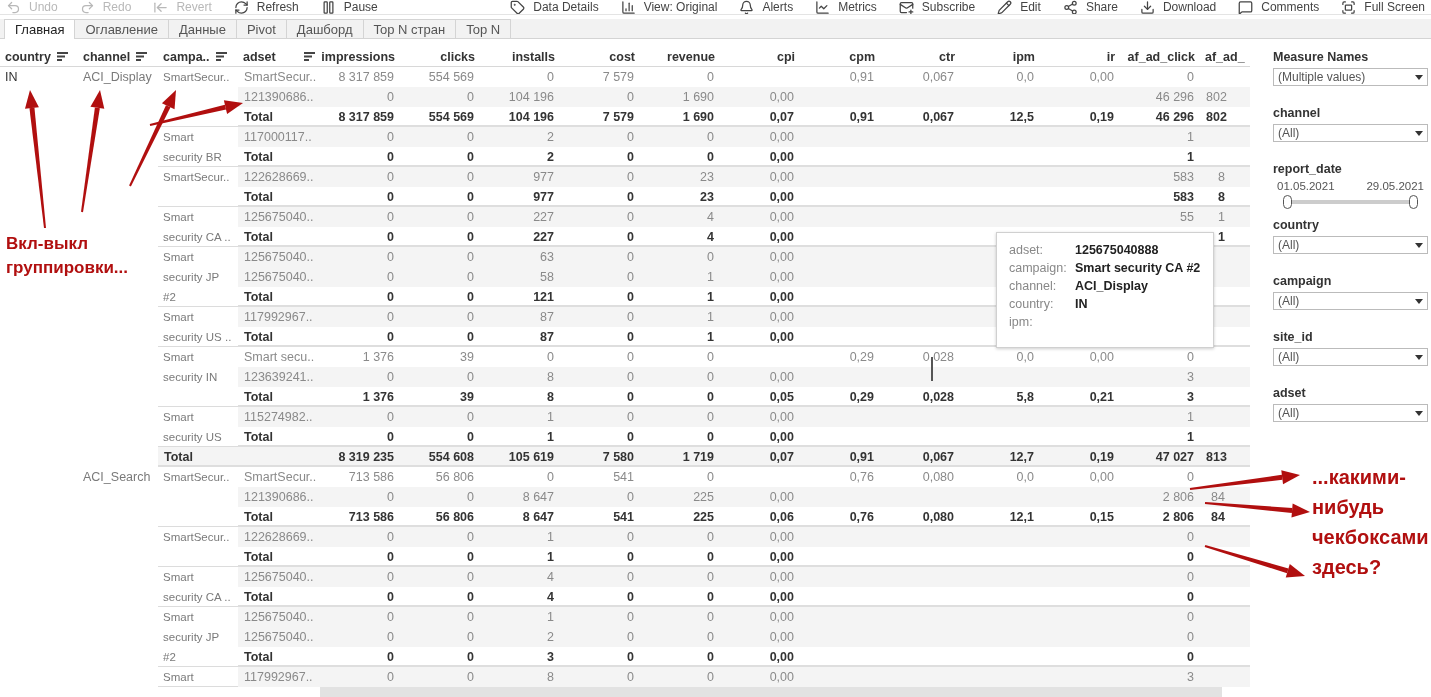 Image resolution: width=1431 pixels, height=697 pixels. What do you see at coordinates (28, 56) in the screenshot?
I see `column-header-text: country` at bounding box center [28, 56].